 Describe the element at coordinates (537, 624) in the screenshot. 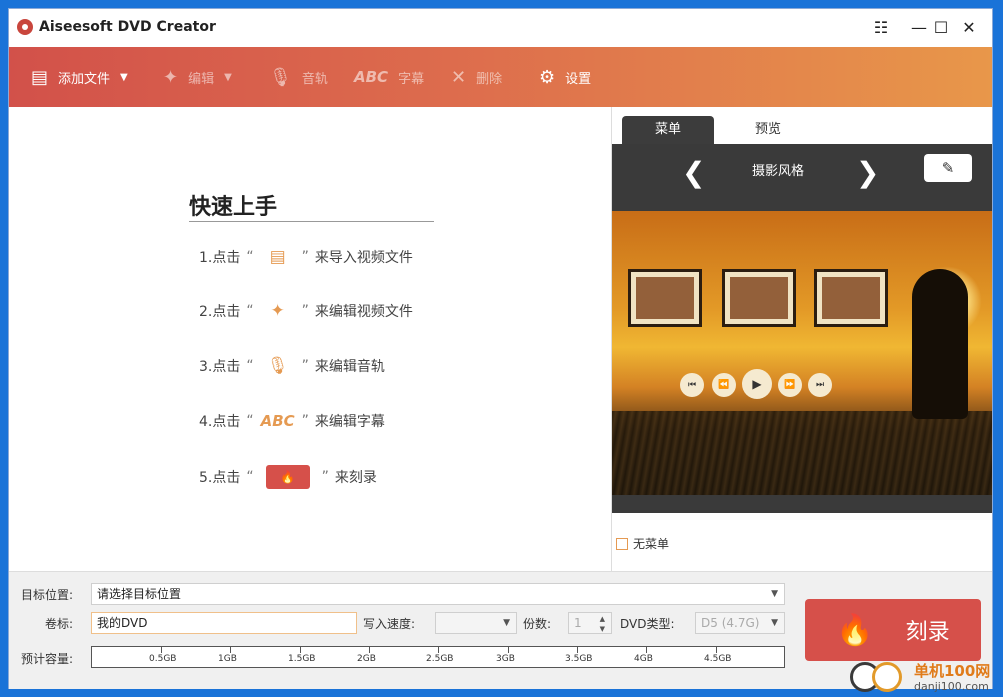

I see `copies-label: 份数:` at that location.